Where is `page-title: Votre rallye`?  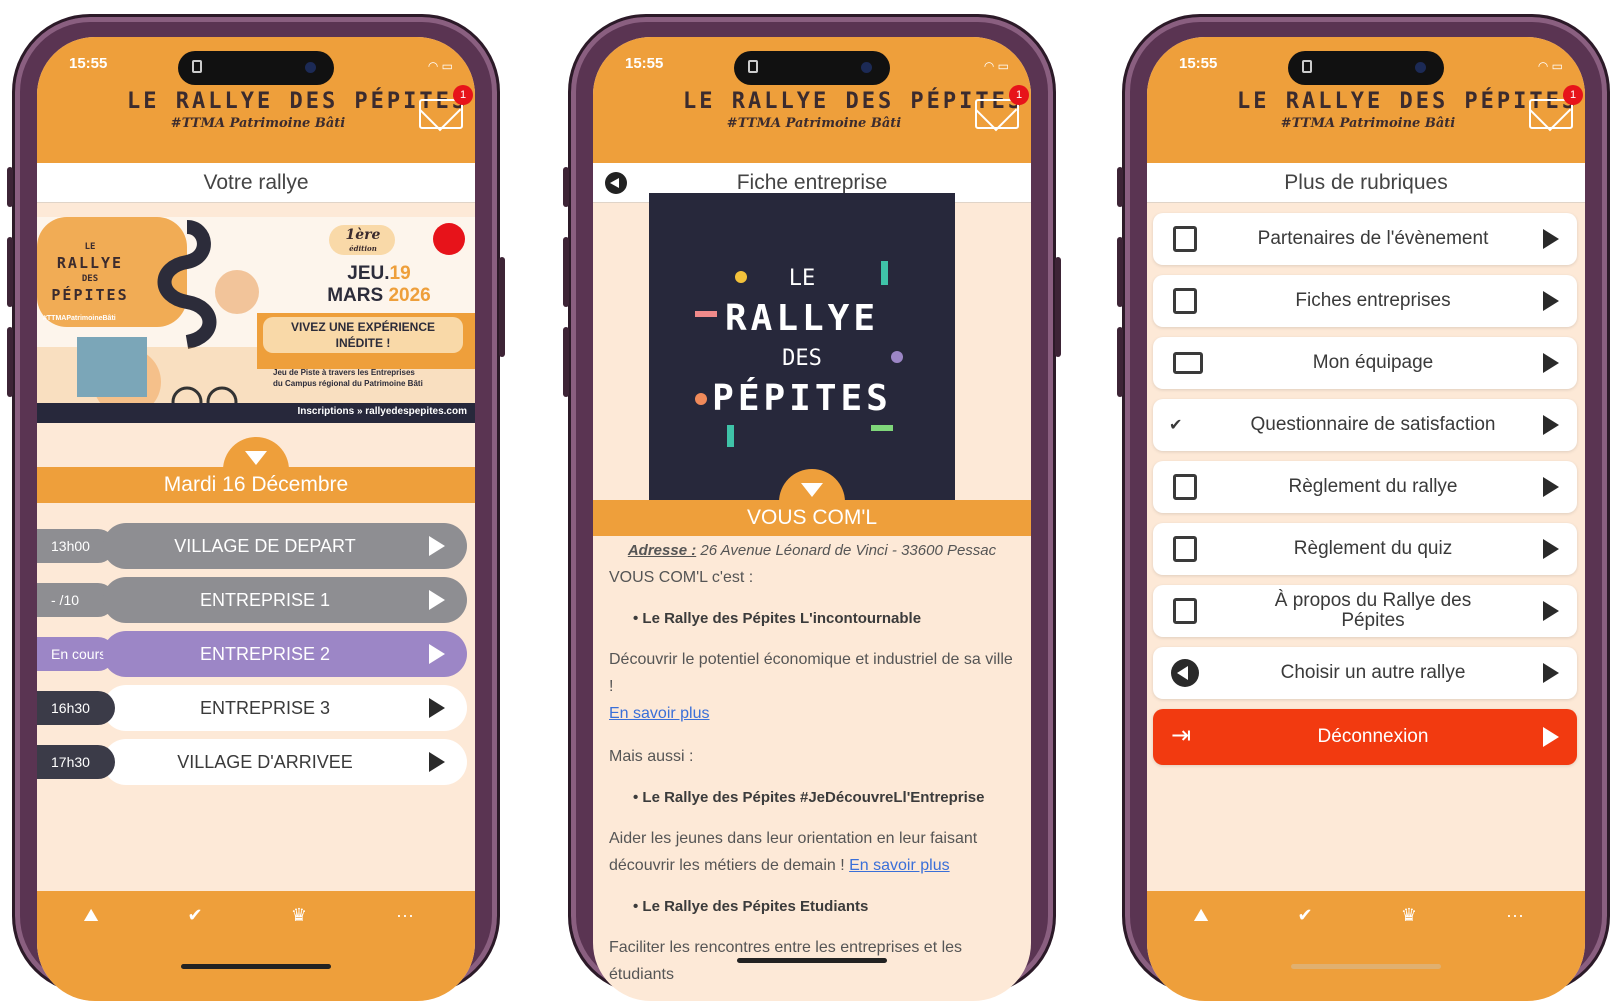 page-title: Votre rallye is located at coordinates (256, 183).